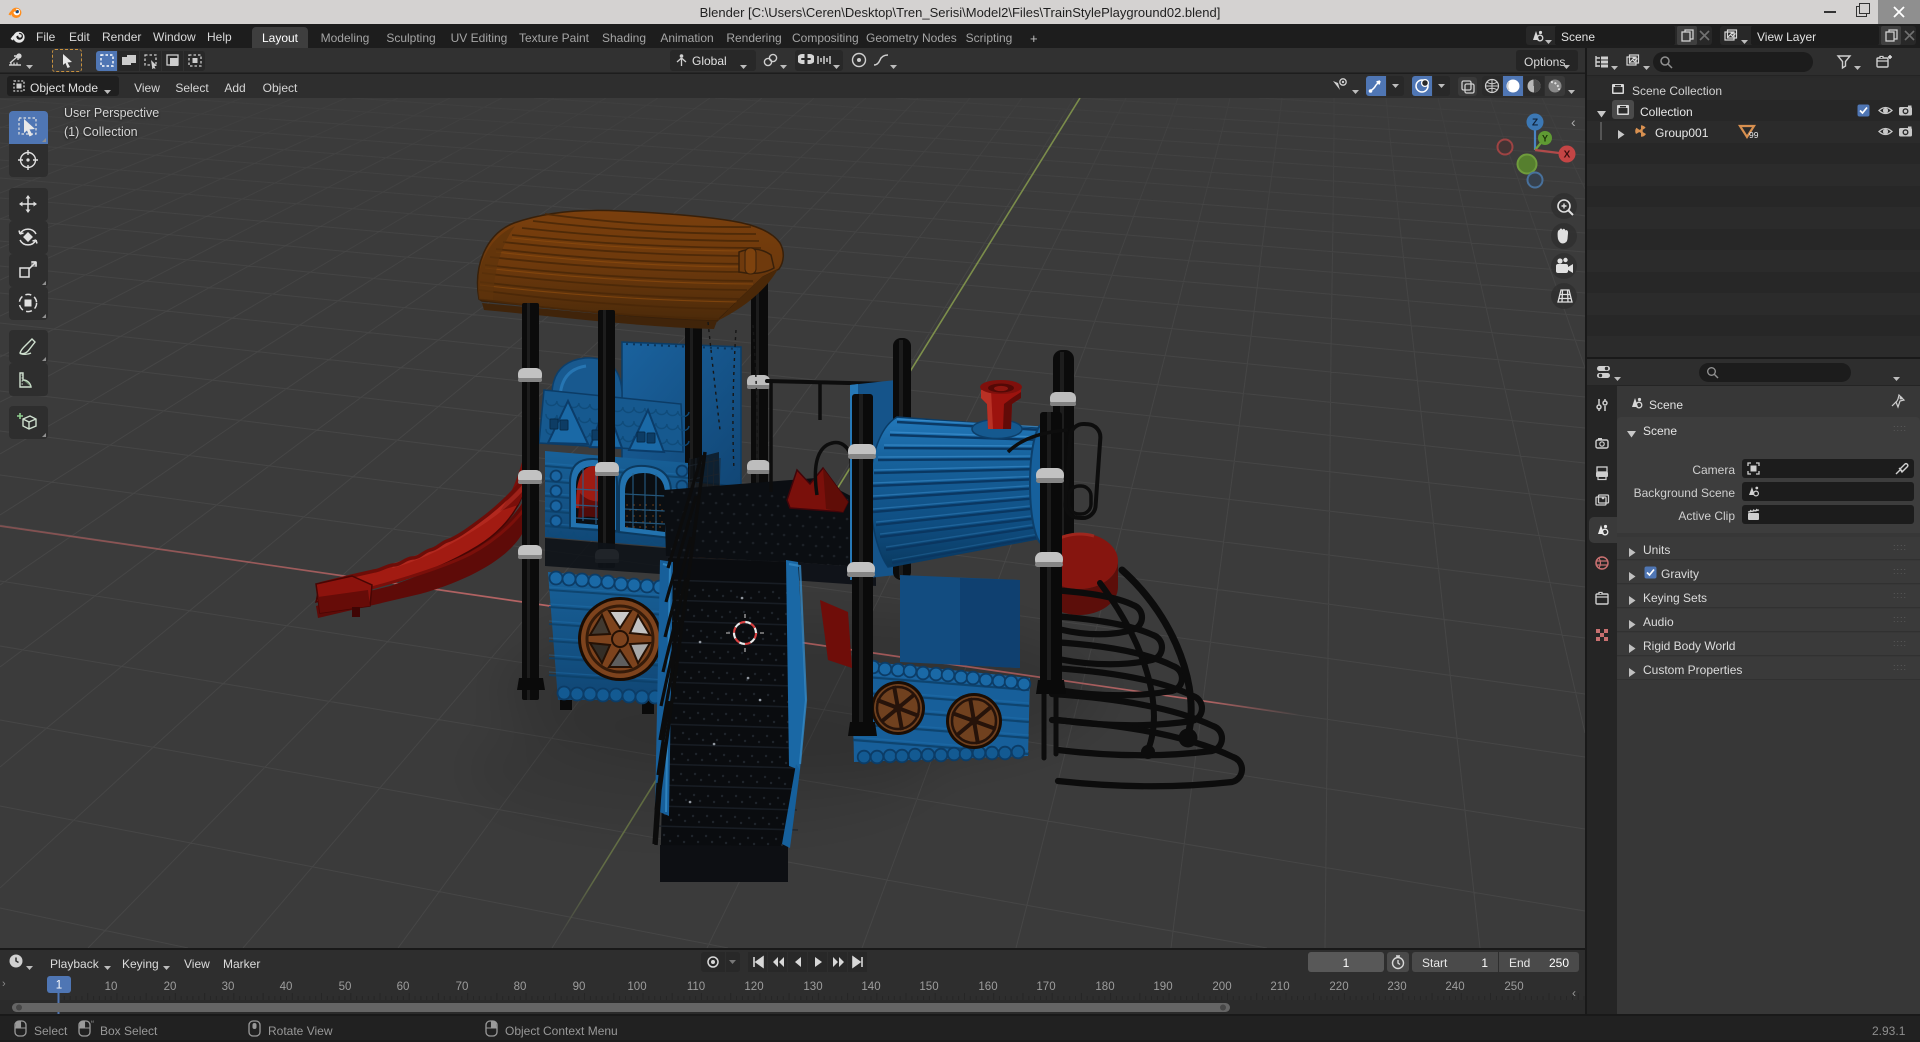 The height and width of the screenshot is (1042, 1920). What do you see at coordinates (1104, 987) in the screenshot?
I see `svg-text: 180` at bounding box center [1104, 987].